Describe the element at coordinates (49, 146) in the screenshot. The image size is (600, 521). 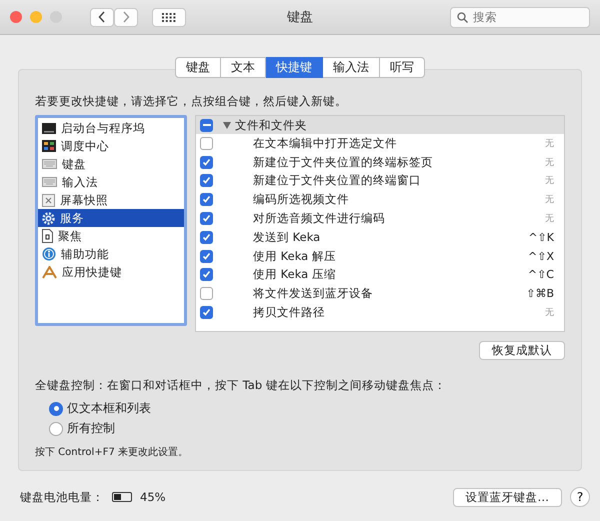
I see `windows-icon` at that location.